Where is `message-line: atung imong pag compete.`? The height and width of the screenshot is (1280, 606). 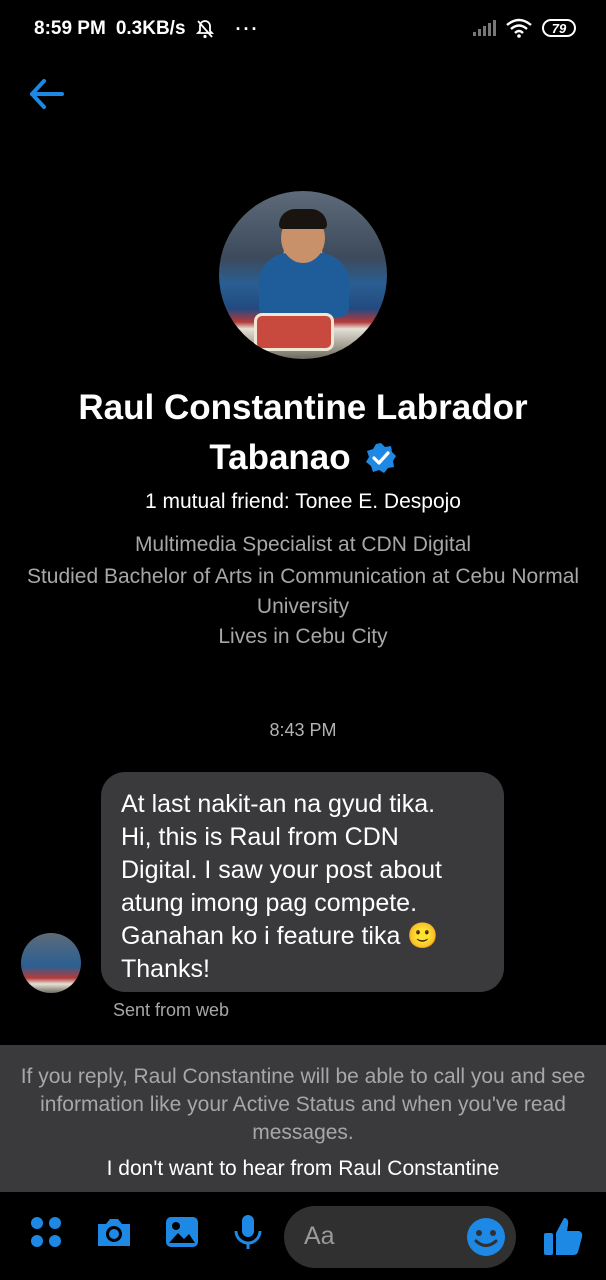
message-line: atung imong pag compete. is located at coordinates (269, 903).